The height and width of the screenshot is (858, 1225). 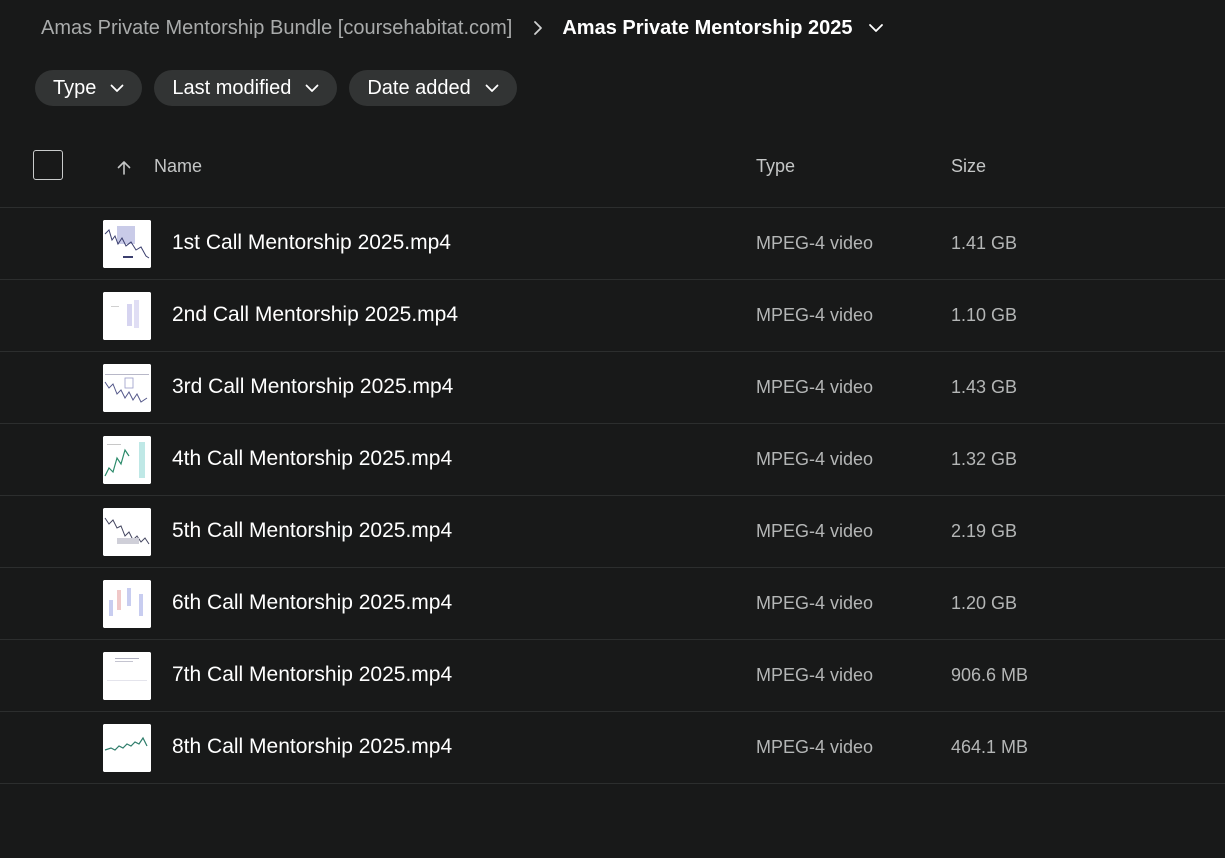 I want to click on filter-last-modified-chip: Last modified, so click(x=246, y=88).